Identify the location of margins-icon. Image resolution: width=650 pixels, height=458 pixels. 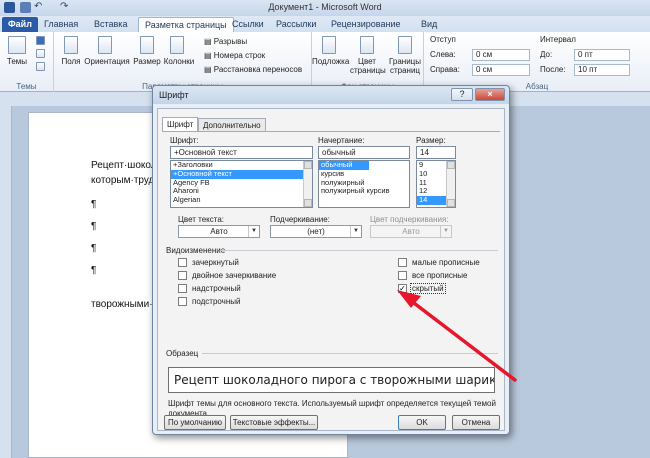
(71, 45).